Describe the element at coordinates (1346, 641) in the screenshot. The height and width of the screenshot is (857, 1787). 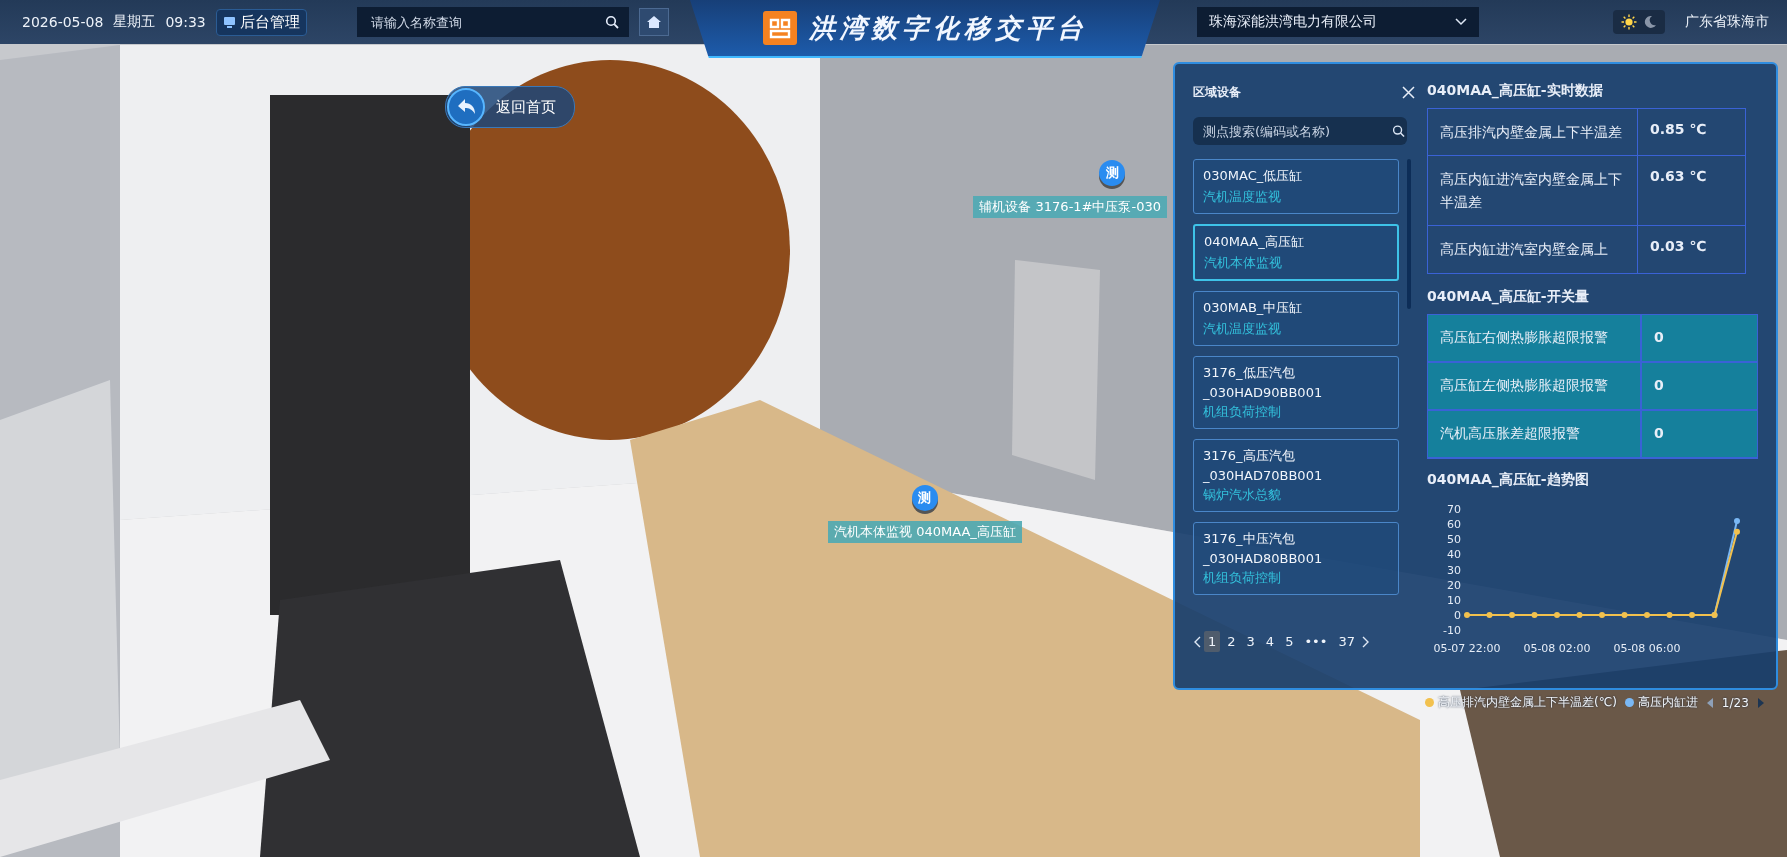
I see `page-button: 37` at that location.